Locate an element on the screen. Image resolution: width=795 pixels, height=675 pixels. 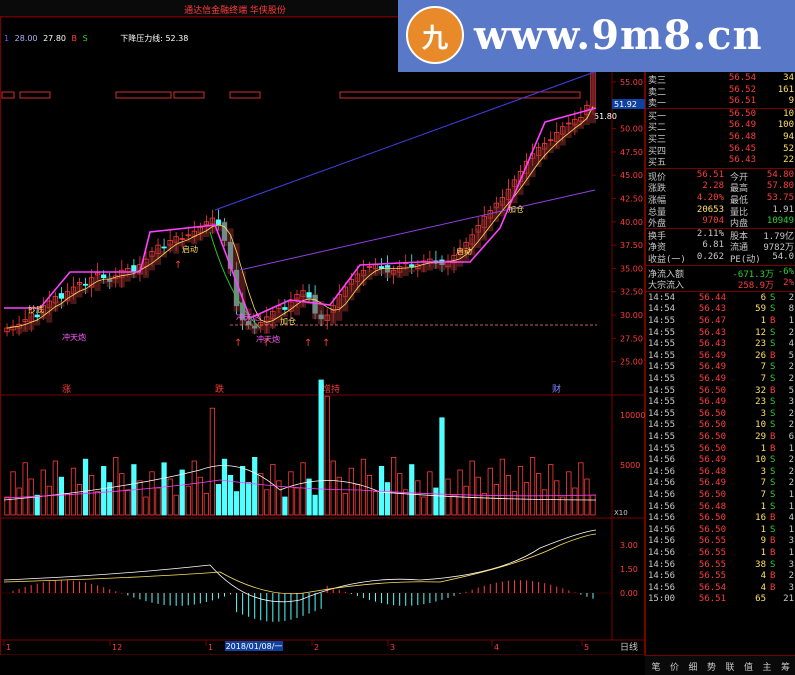
watermark-logo-char: 九 is located at coordinates (434, 39).